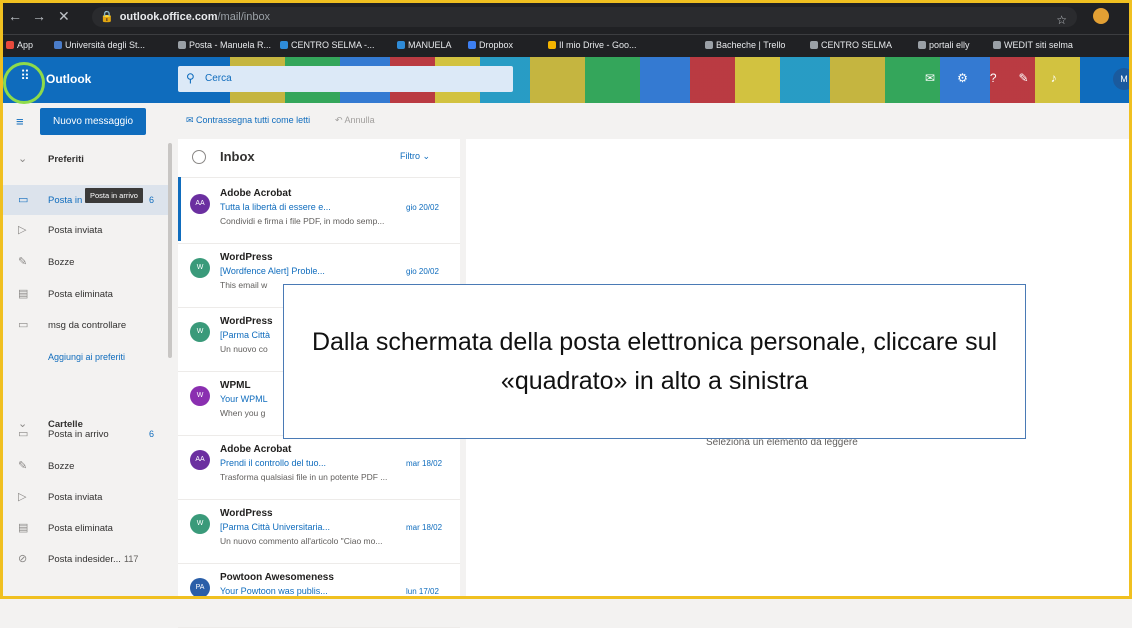 This screenshot has height=628, width=1132. What do you see at coordinates (39, 16) in the screenshot?
I see `forward-icon: →` at bounding box center [39, 16].